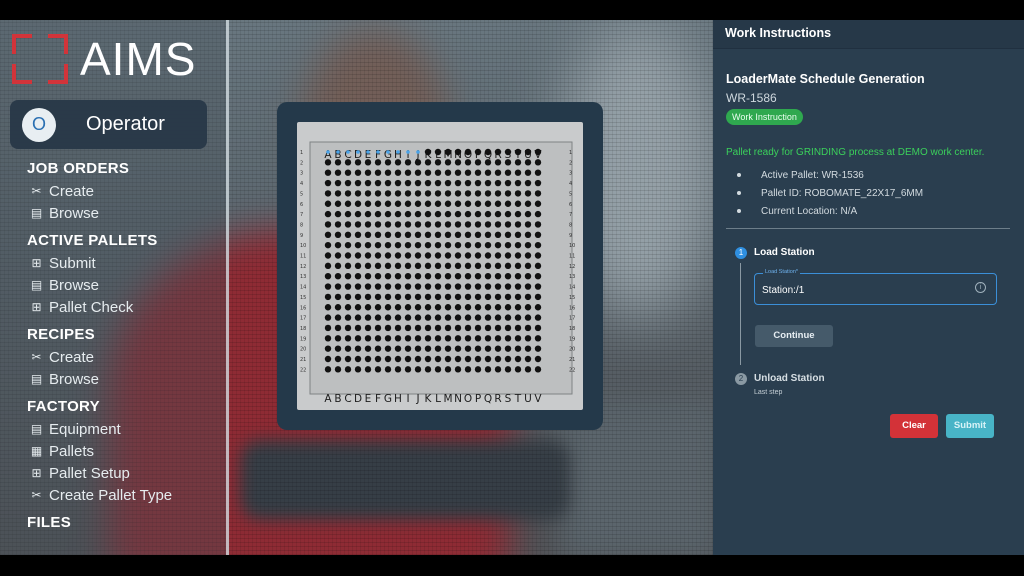 The width and height of the screenshot is (1024, 576). I want to click on row-label-right: 19, so click(572, 339).